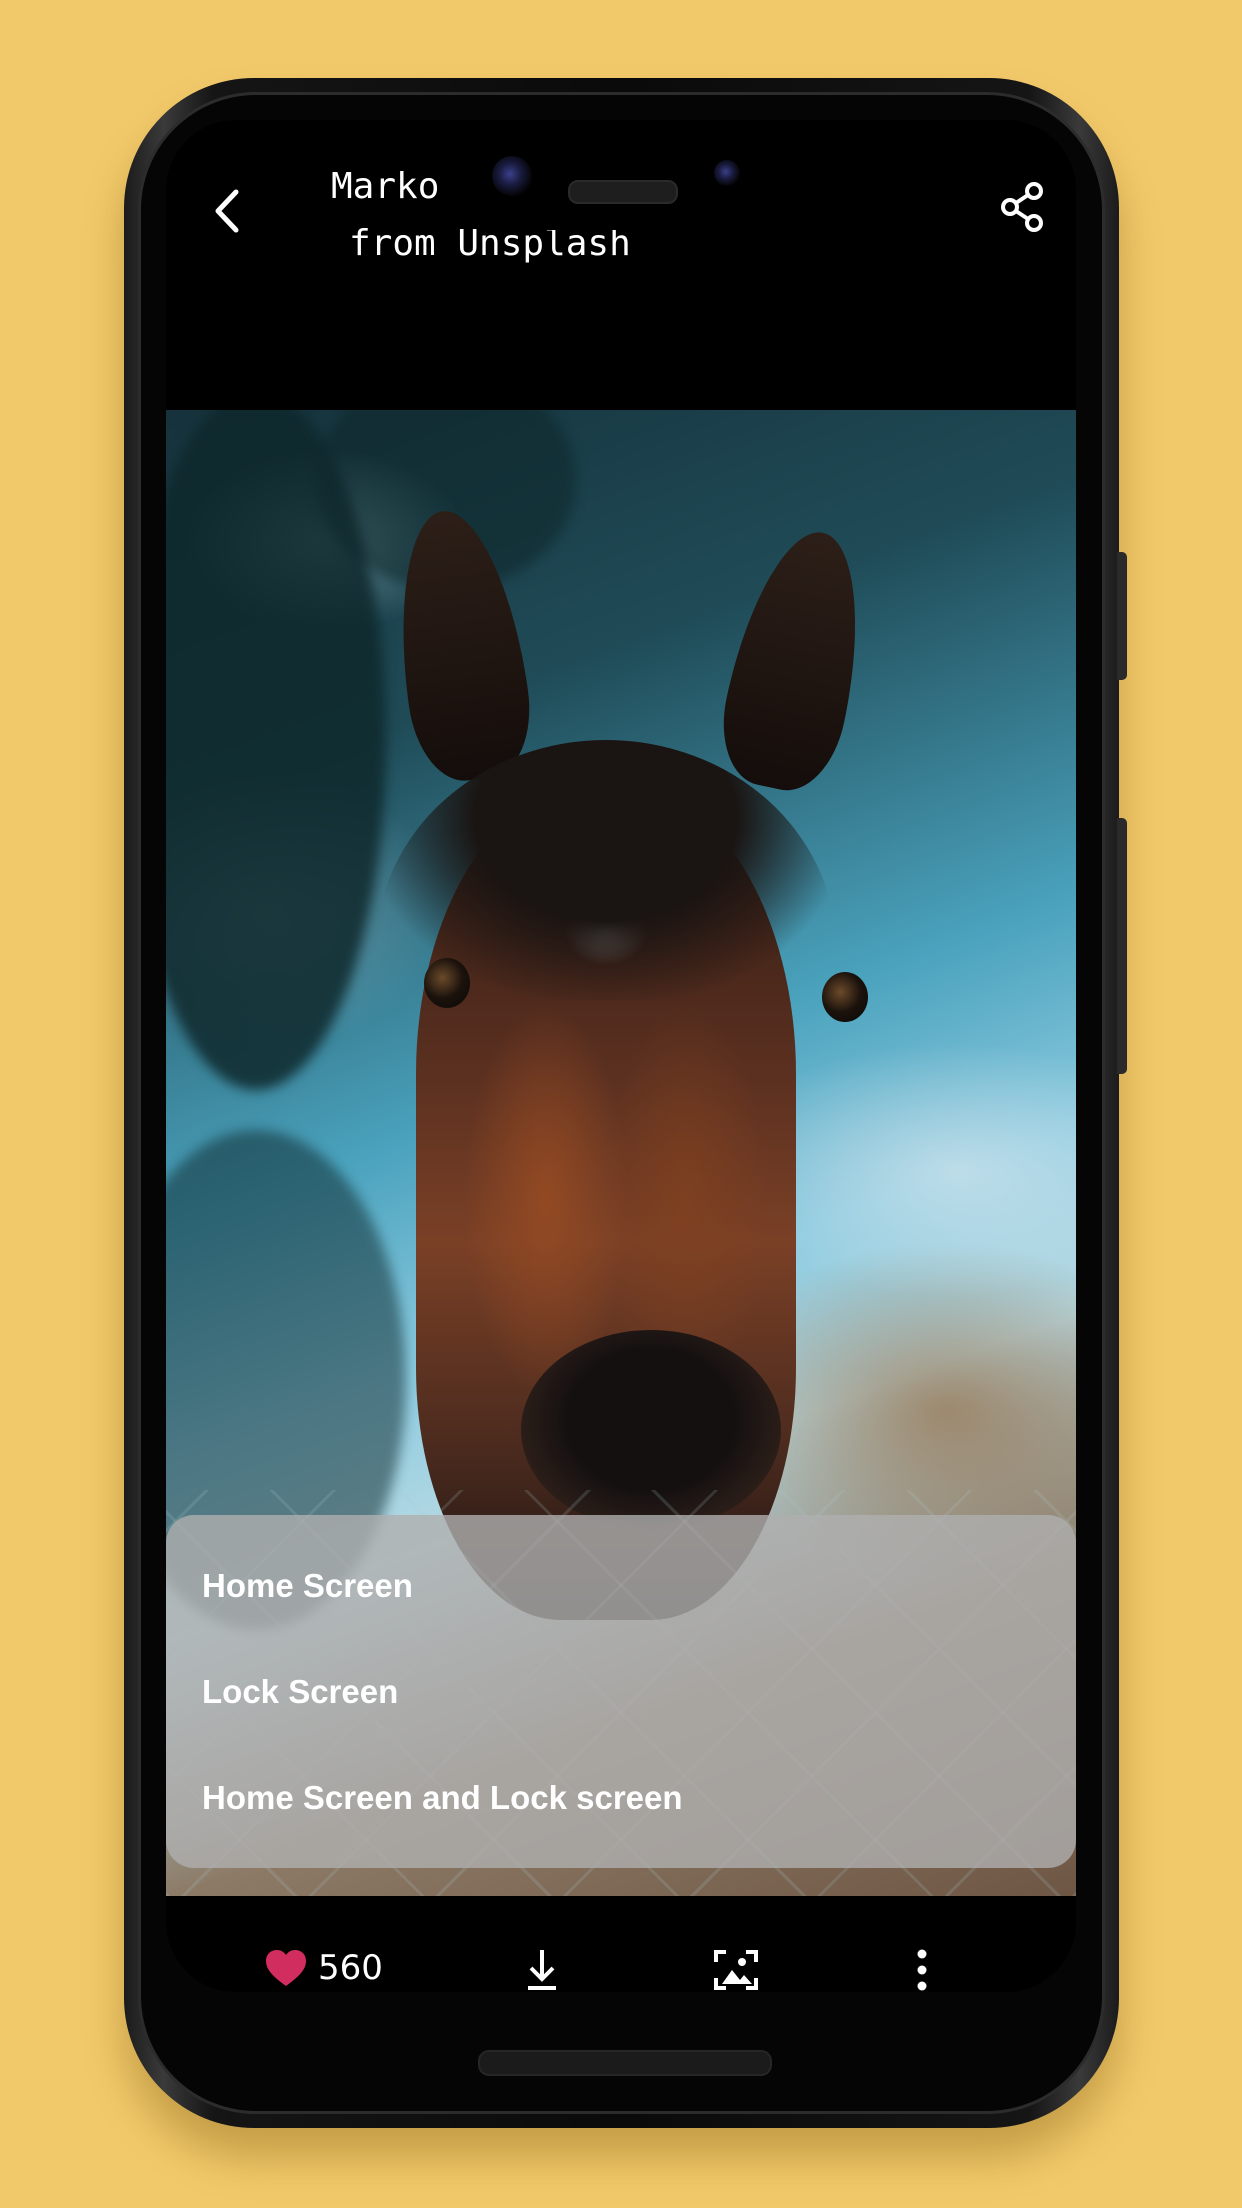 The height and width of the screenshot is (2208, 1242). I want to click on menu-item-lock-screen: Lock Screen, so click(622, 1692).